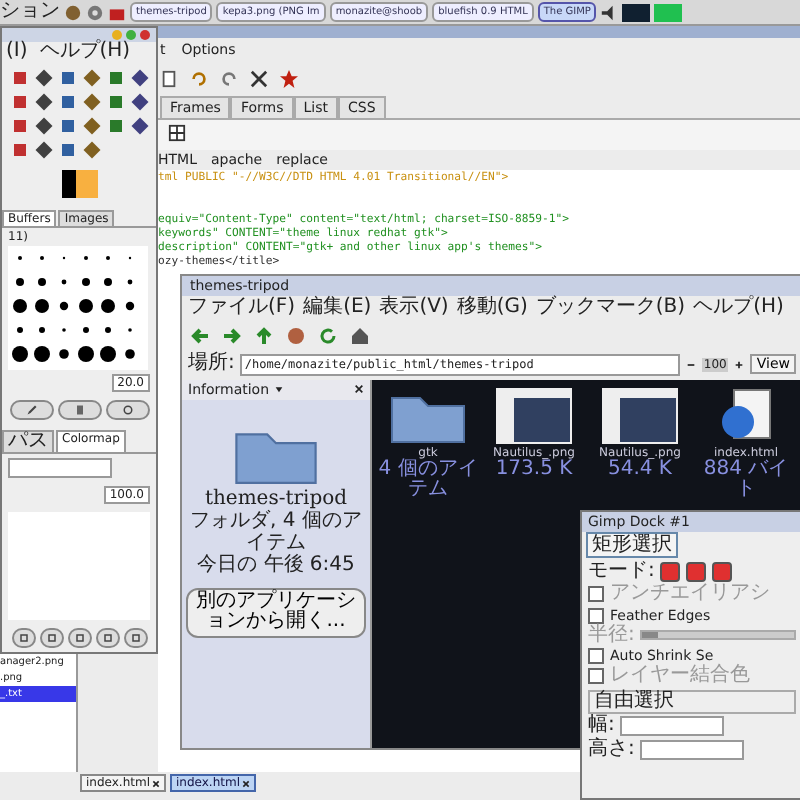  Describe the element at coordinates (199, 79) in the screenshot. I see `undo-icon` at that location.